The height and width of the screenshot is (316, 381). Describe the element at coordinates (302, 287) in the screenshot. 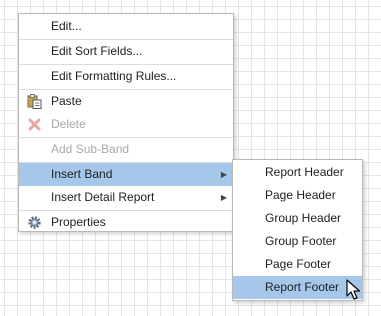

I see `menu-item-label: Report Footer` at that location.